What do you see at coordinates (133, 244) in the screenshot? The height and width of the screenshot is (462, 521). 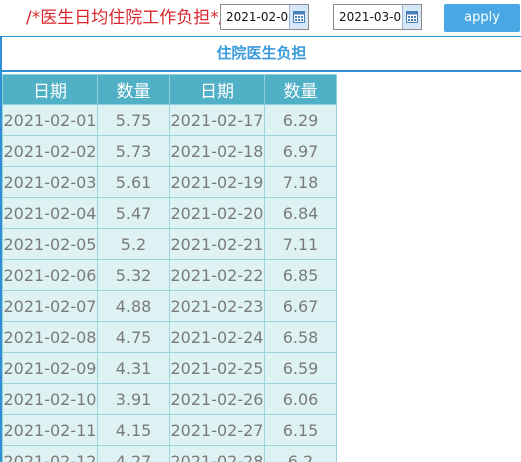 I see `cell-count: 5.2` at bounding box center [133, 244].